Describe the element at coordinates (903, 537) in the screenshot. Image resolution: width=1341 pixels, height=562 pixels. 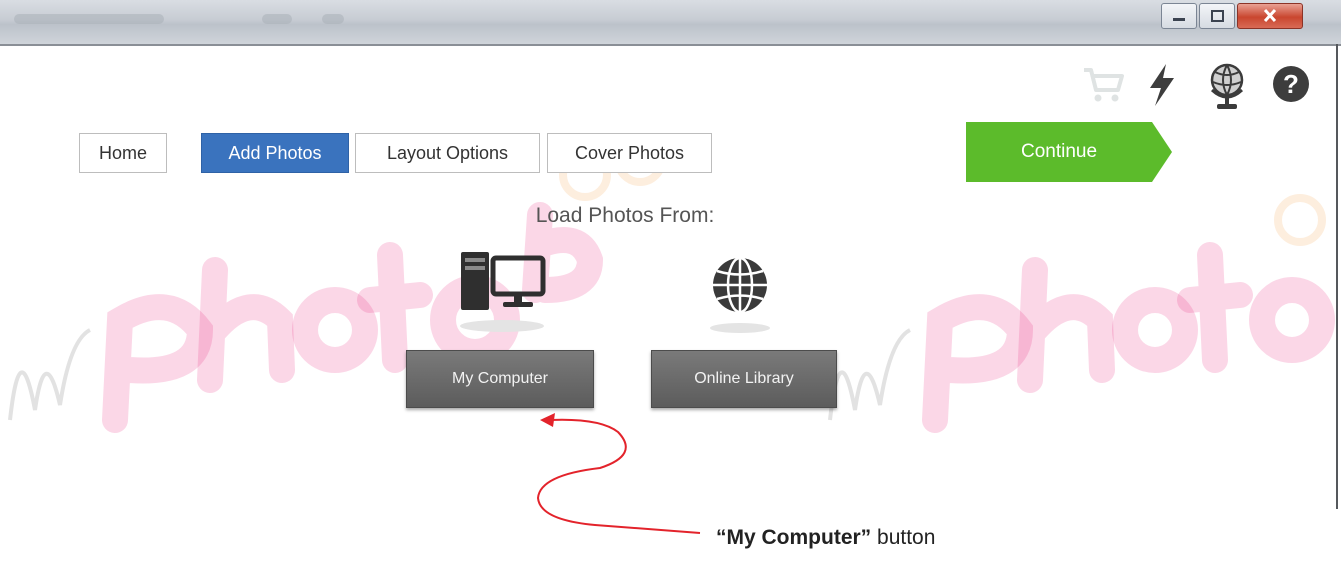
I see `annotation-caption-rest: button` at that location.